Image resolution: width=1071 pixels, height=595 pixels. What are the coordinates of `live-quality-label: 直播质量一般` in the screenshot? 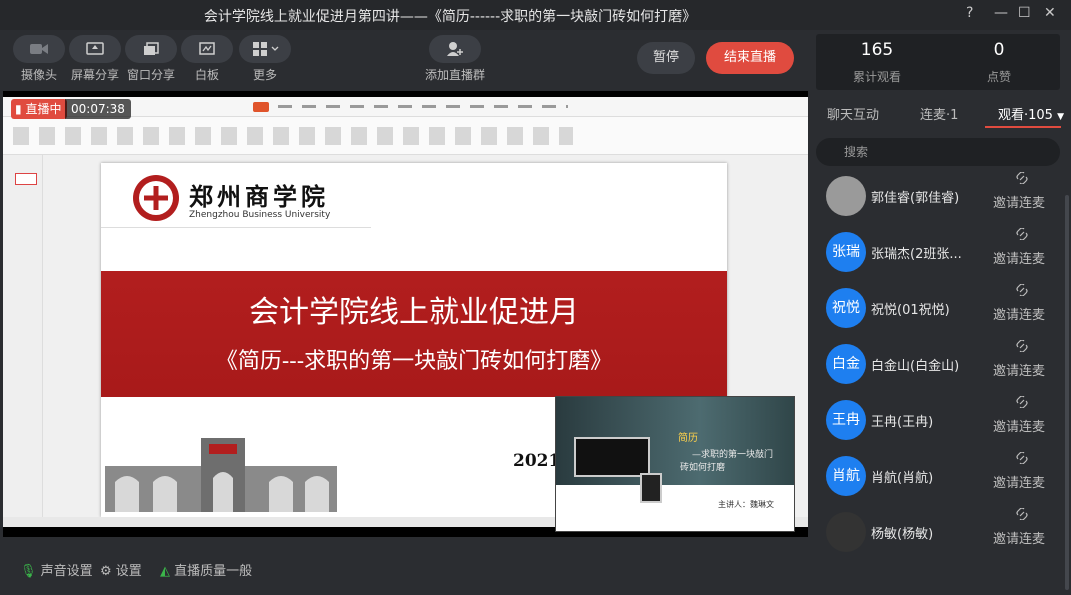 It's located at (213, 571).